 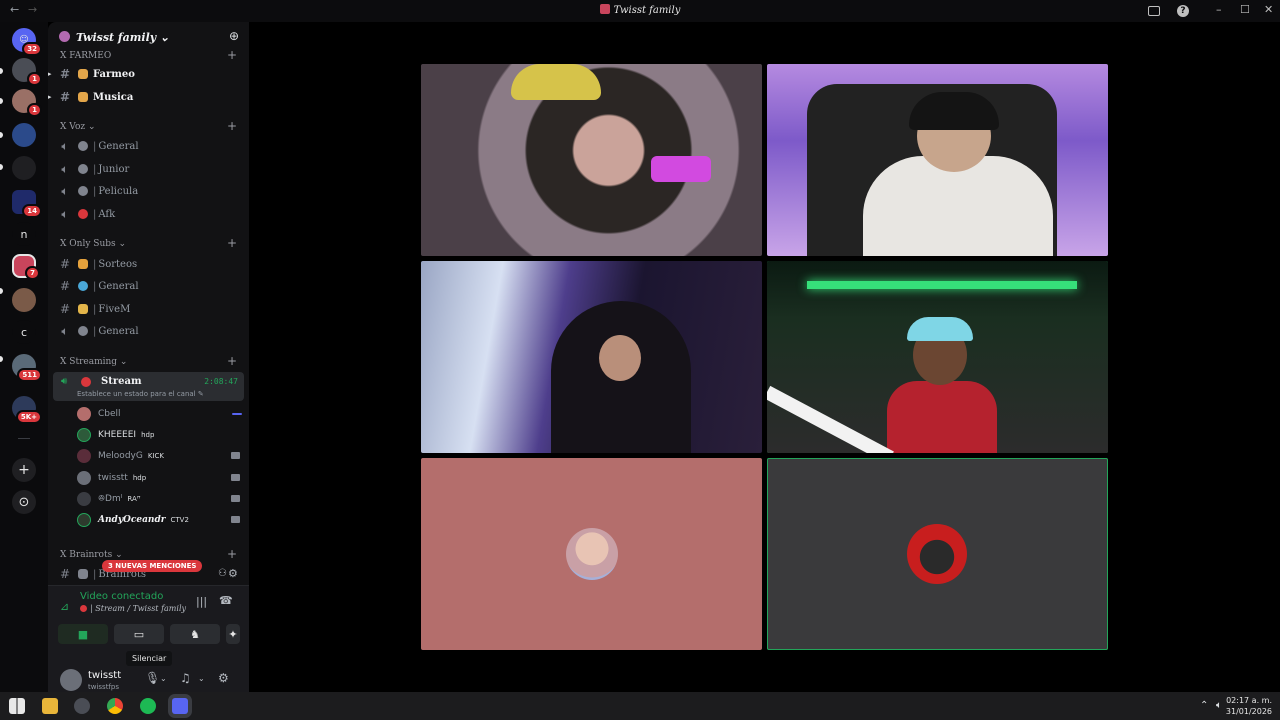 I want to click on voice-member: ꔮDmᴵ RAꟸ, so click(x=159, y=499).